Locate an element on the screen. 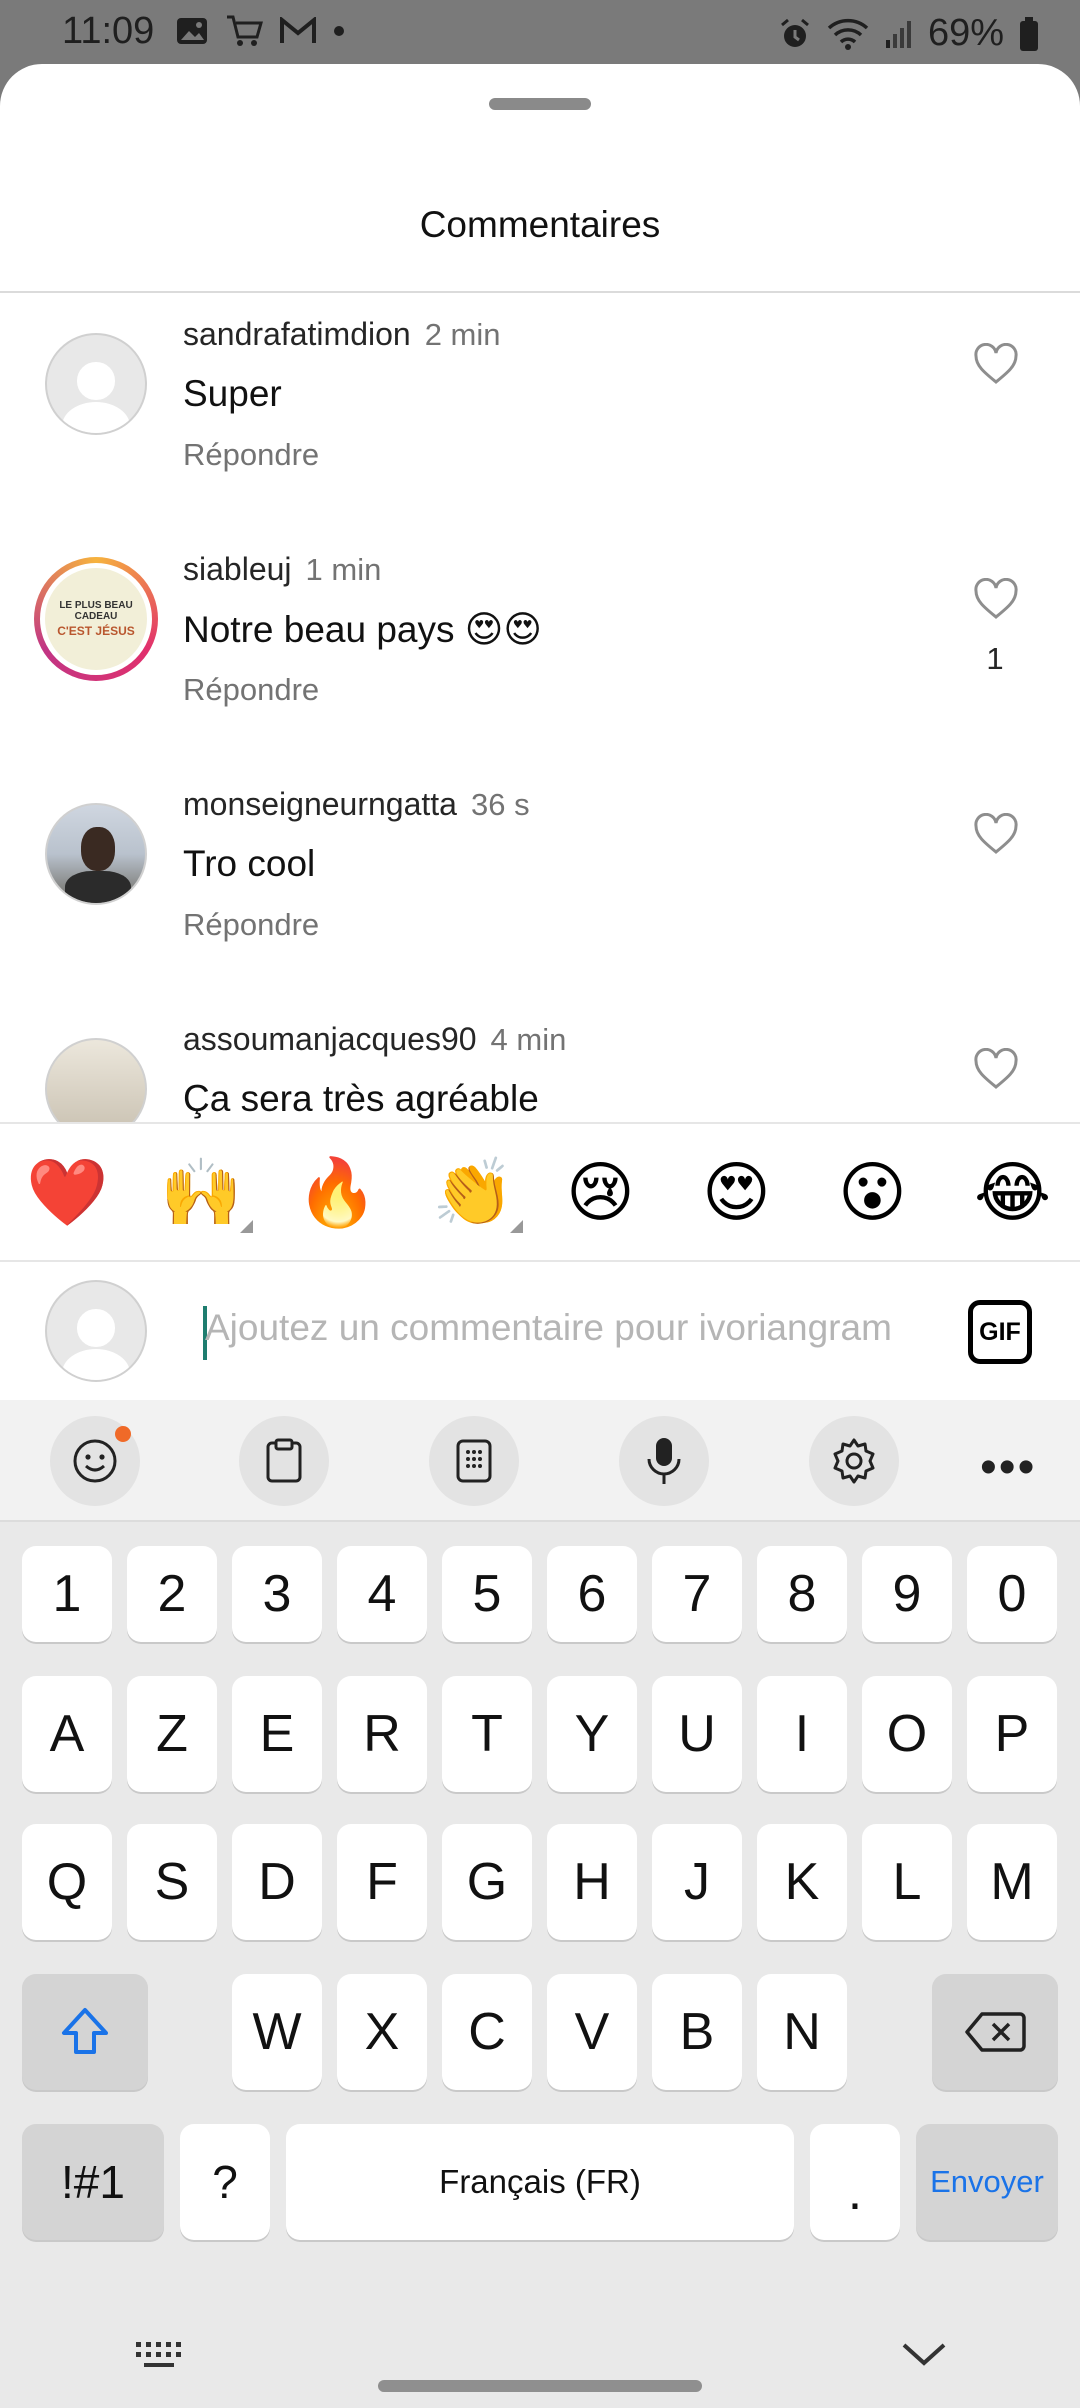  drag-handle is located at coordinates (540, 104).